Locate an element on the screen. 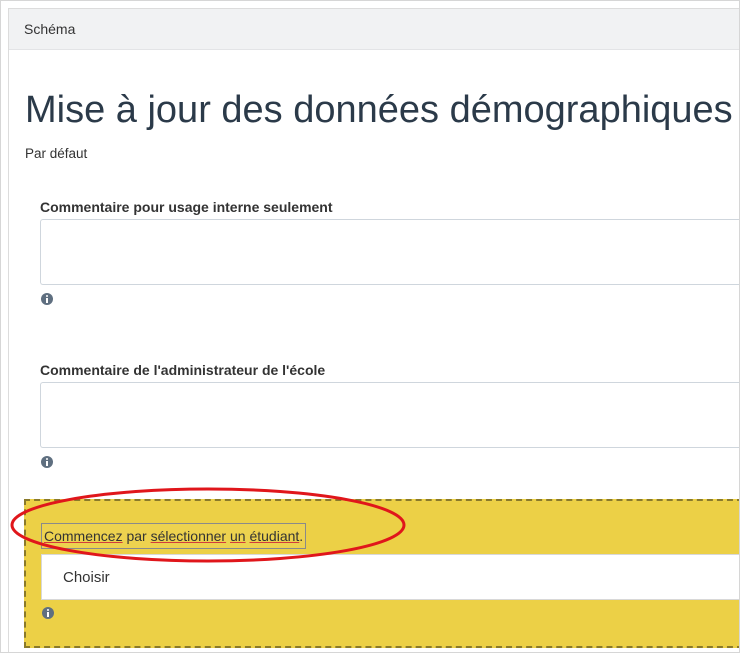 The height and width of the screenshot is (653, 740). page-subtitle: Par défaut is located at coordinates (56, 153).